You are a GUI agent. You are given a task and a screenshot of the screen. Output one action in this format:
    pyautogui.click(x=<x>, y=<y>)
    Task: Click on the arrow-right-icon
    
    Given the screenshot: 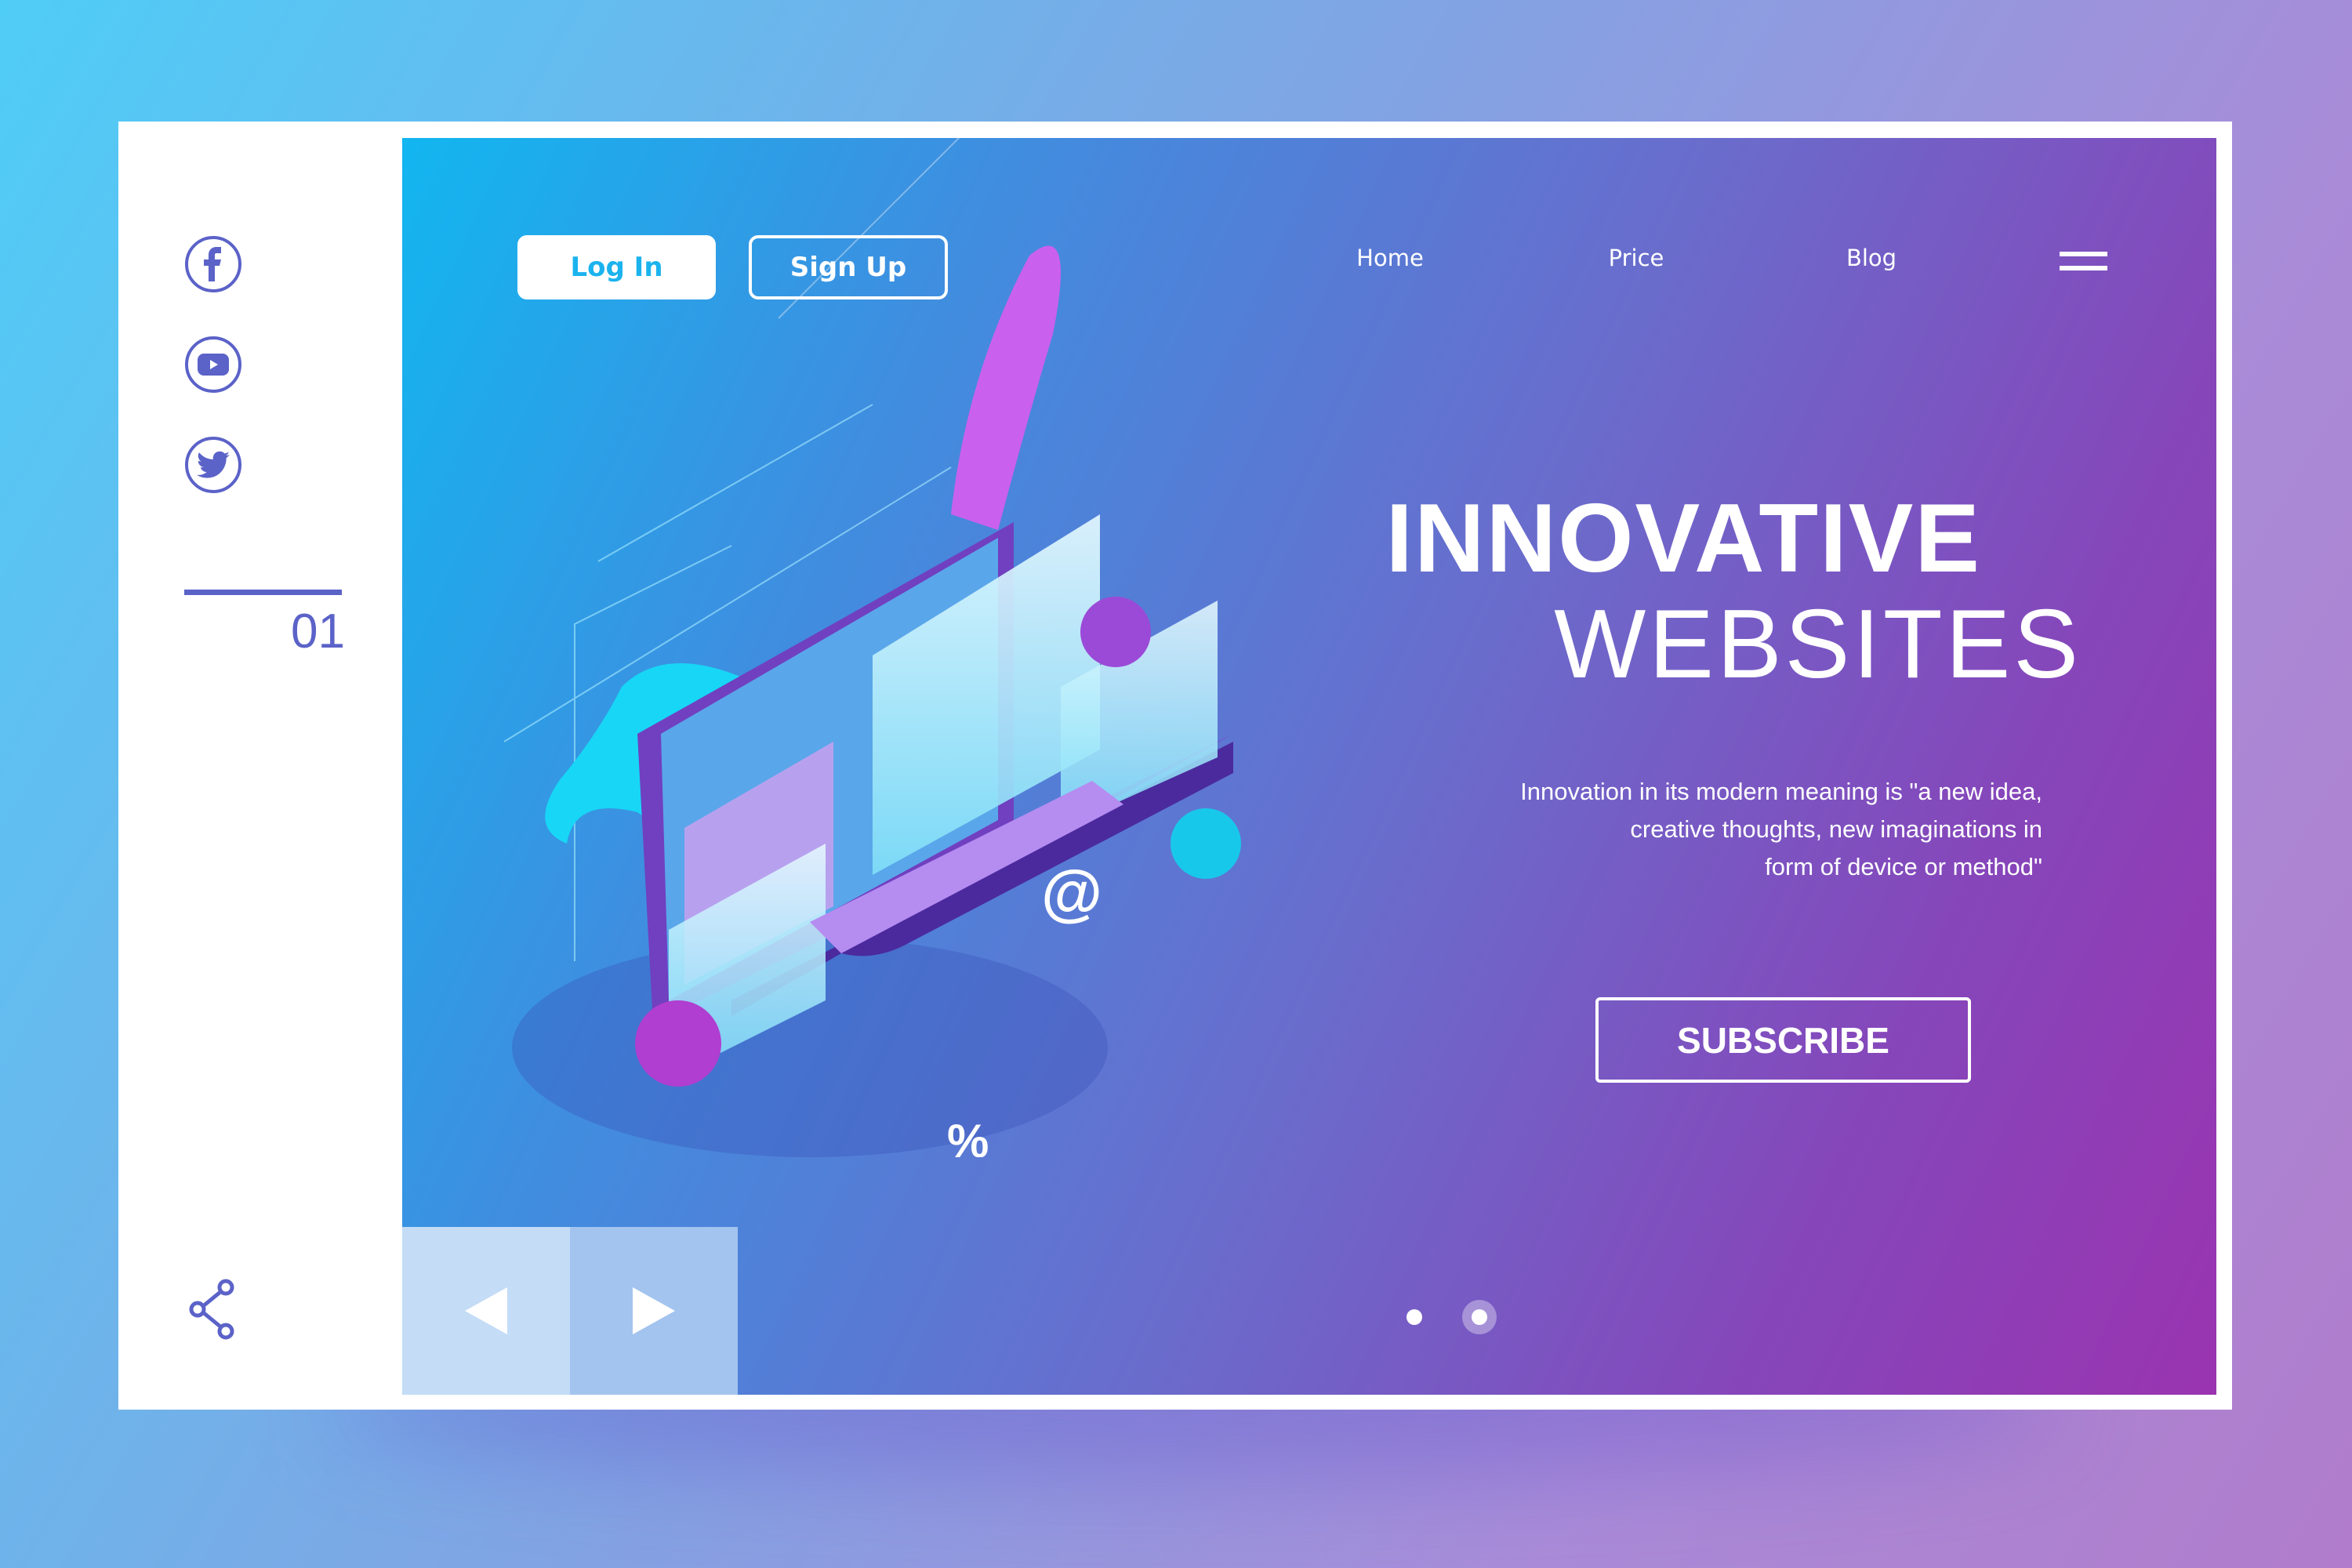 What is the action you would take?
    pyautogui.click(x=654, y=1310)
    